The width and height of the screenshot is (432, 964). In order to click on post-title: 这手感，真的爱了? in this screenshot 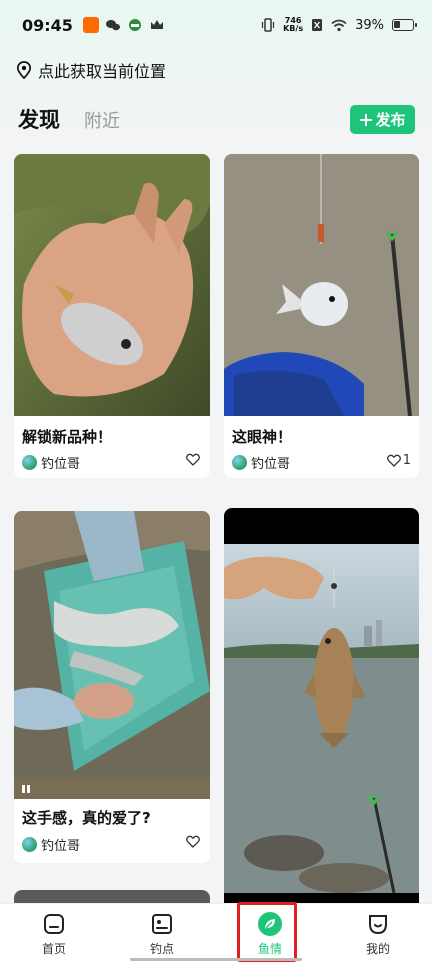, I will do `click(86, 818)`.